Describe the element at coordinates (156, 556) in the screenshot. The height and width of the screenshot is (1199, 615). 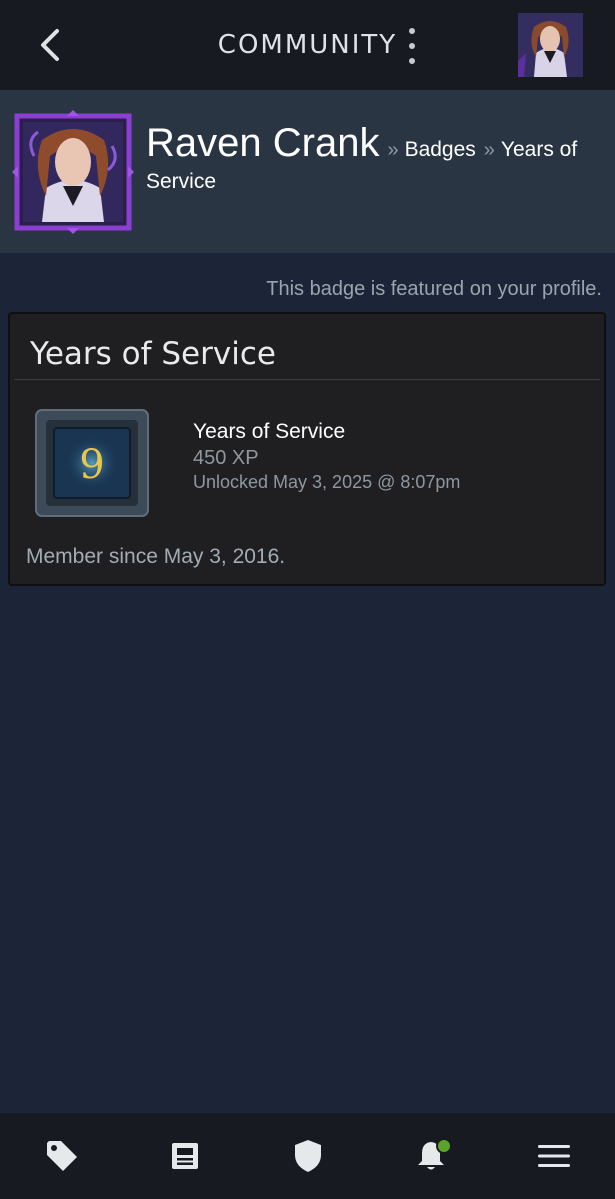
I see `member-since: Member since May 3, 2016.` at that location.